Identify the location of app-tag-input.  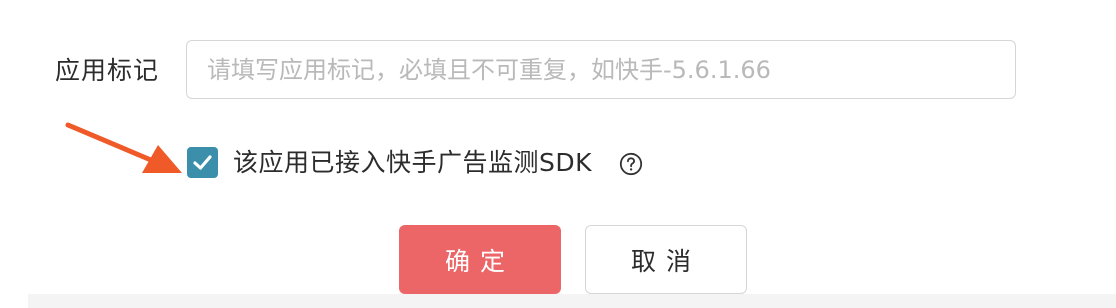
(601, 69).